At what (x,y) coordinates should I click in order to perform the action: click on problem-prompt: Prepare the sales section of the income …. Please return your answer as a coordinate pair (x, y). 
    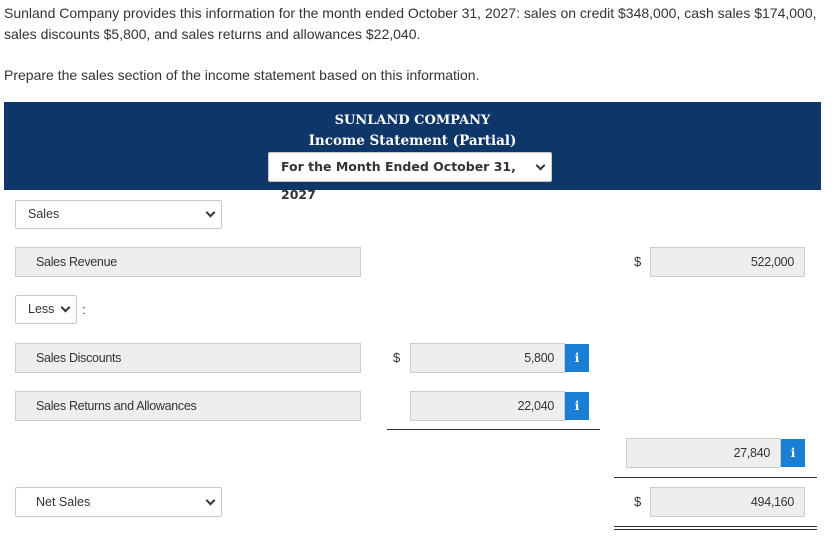
    Looking at the image, I should click on (242, 75).